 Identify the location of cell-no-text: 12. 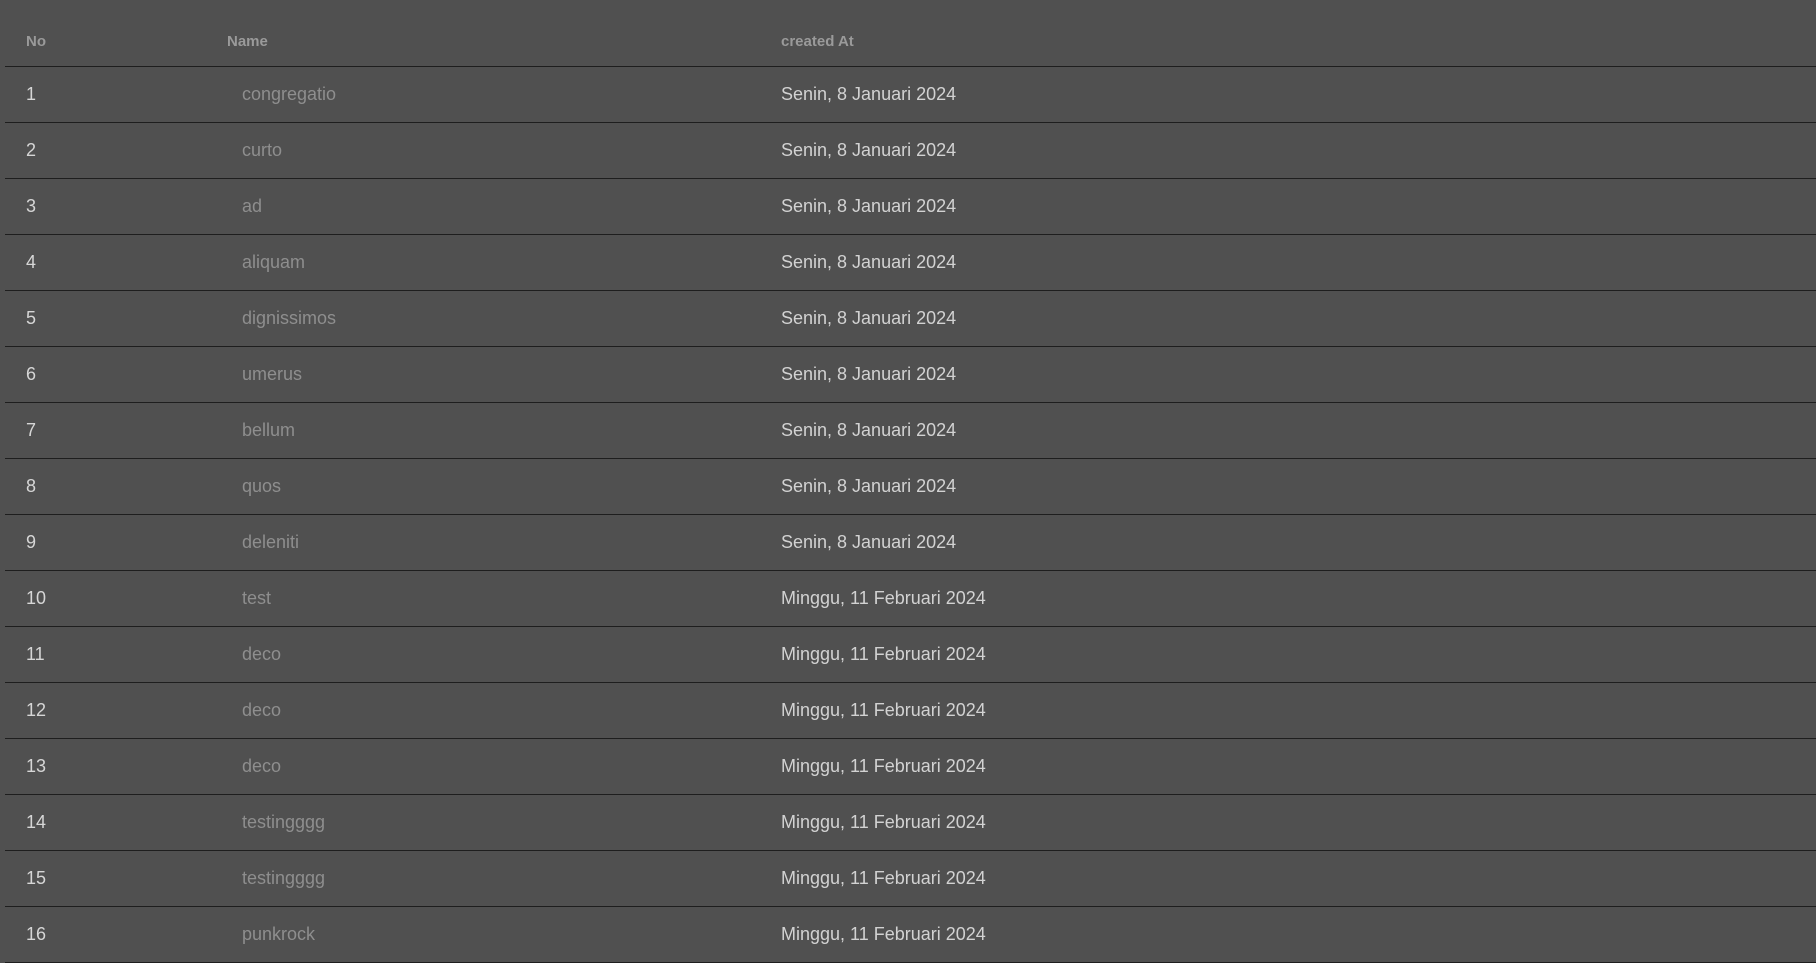
(36, 710).